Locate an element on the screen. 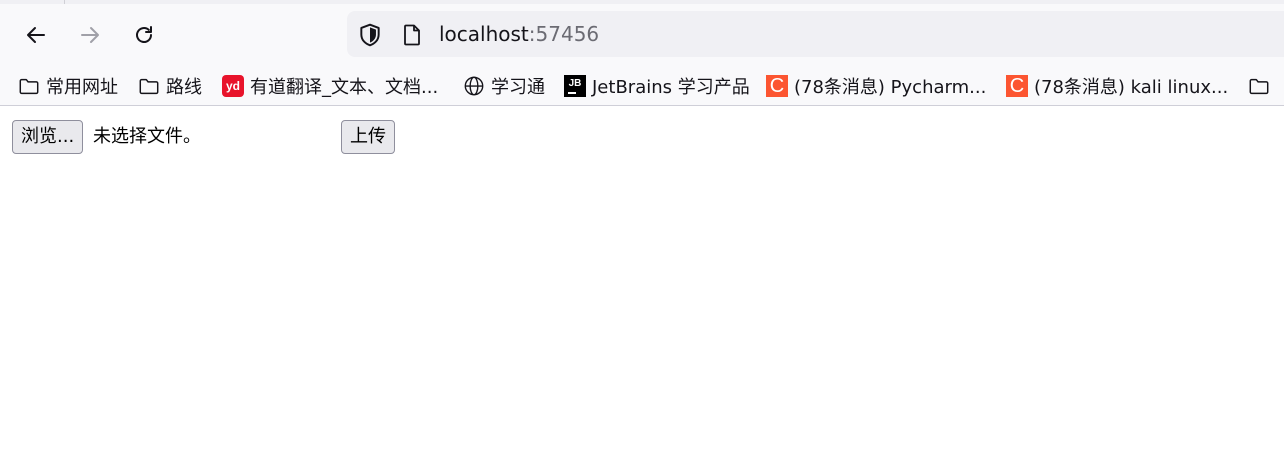 This screenshot has width=1284, height=476. reload-icon is located at coordinates (144, 34).